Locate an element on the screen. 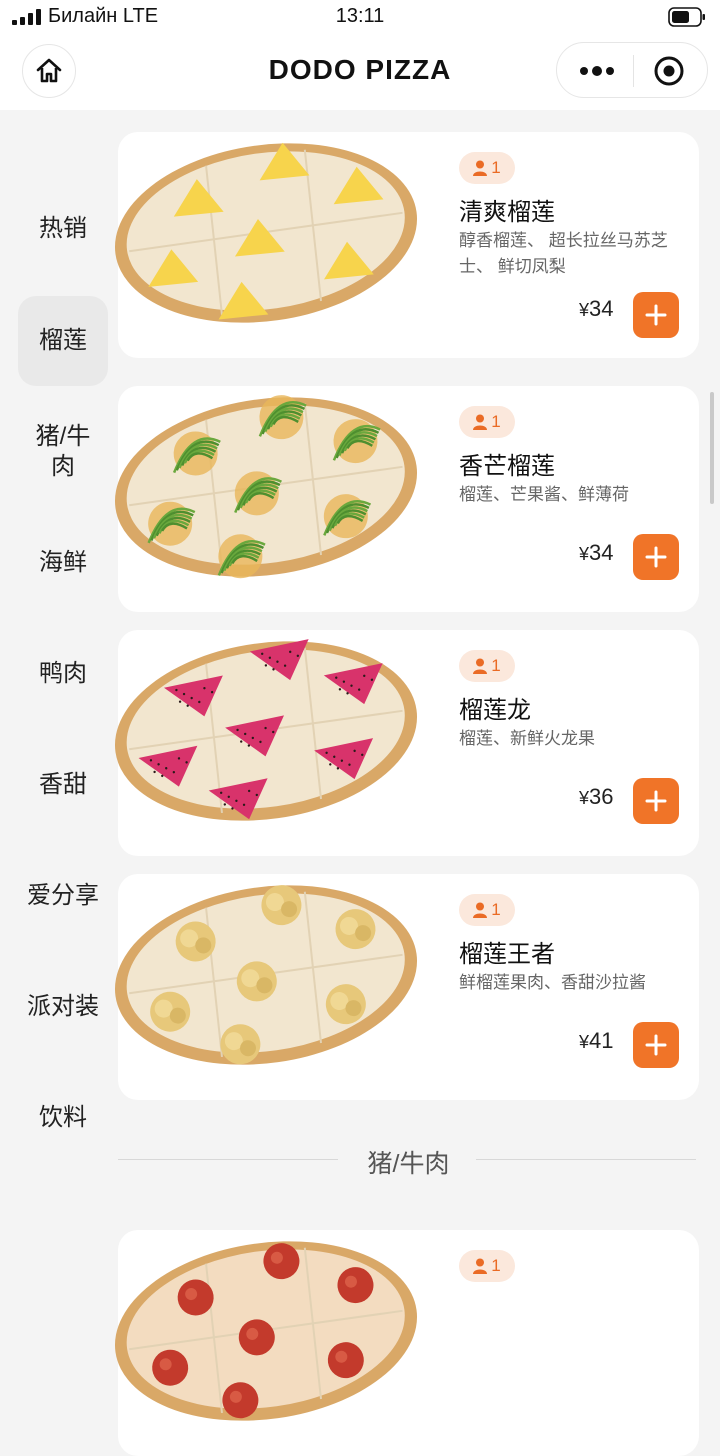  category-sweet: 香甜 is located at coordinates (63, 785).